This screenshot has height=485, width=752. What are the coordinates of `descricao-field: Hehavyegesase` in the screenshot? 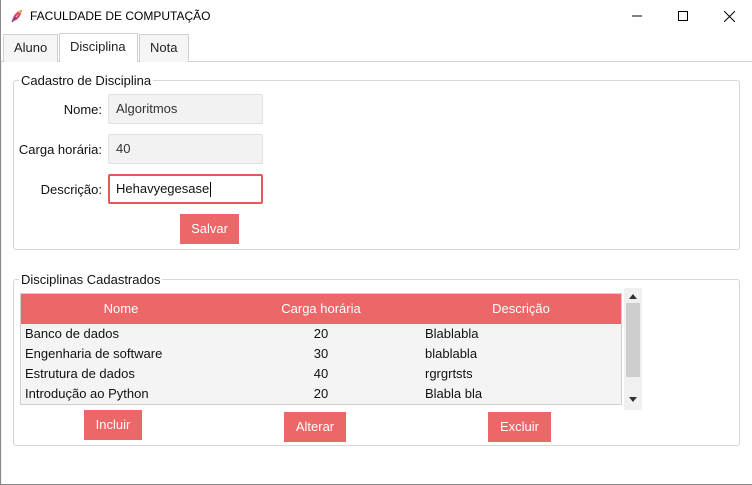 It's located at (185, 189).